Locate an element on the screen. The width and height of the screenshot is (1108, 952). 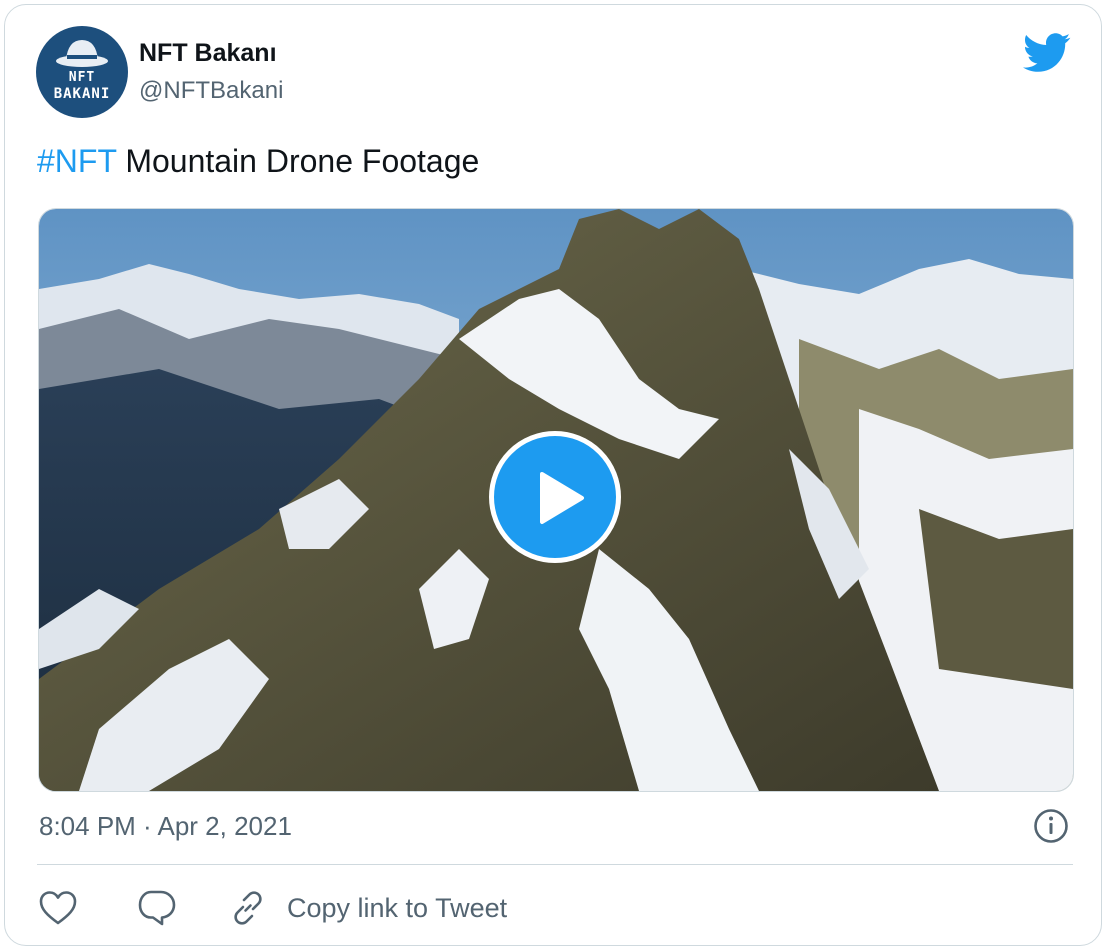
play-icon is located at coordinates (562, 498).